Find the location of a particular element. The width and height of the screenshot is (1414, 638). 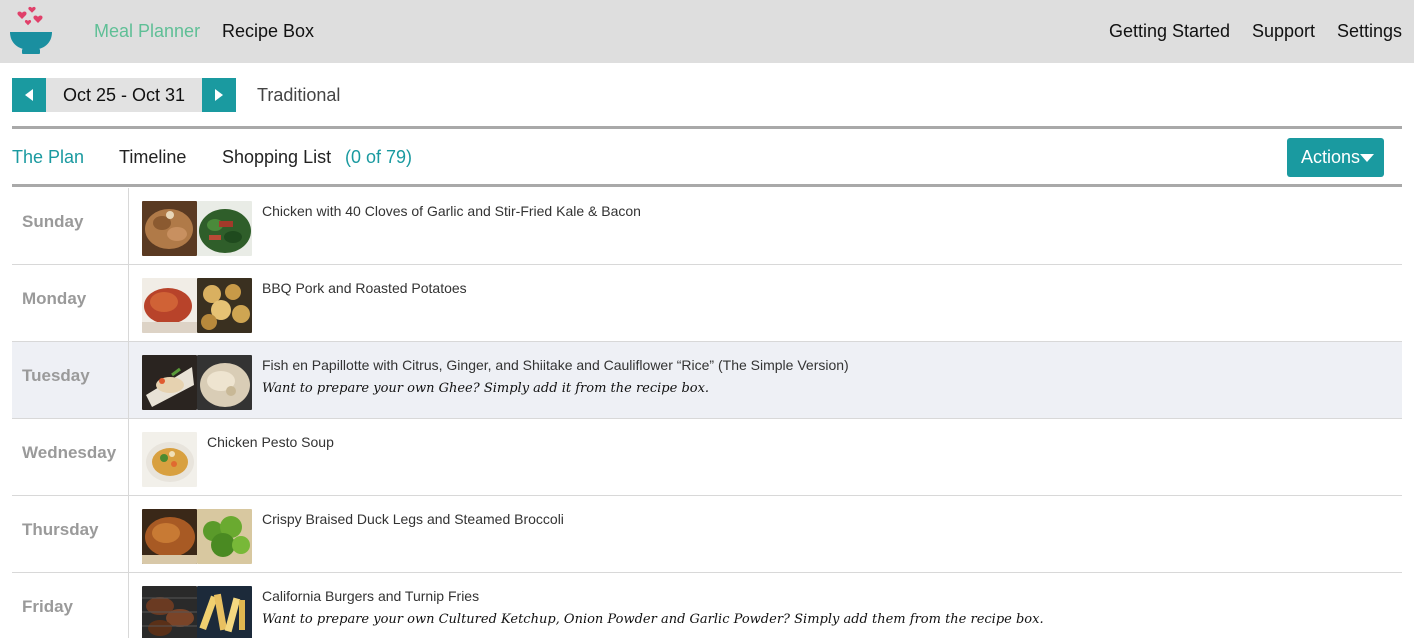

day-label: Monday is located at coordinates (54, 298).